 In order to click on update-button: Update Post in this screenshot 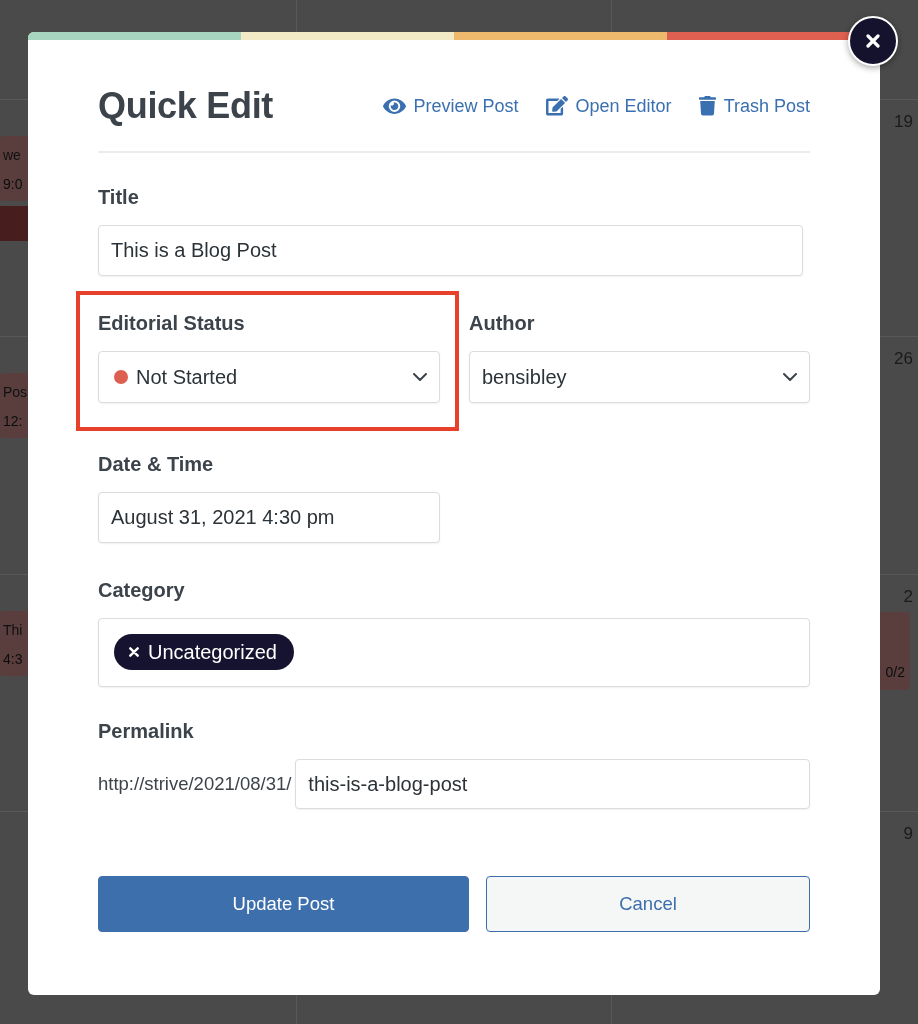, I will do `click(283, 904)`.